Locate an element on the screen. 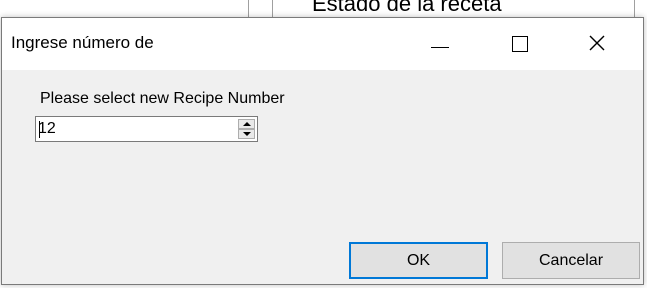 Image resolution: width=647 pixels, height=288 pixels. recipe-number-value: 12 is located at coordinates (47, 129).